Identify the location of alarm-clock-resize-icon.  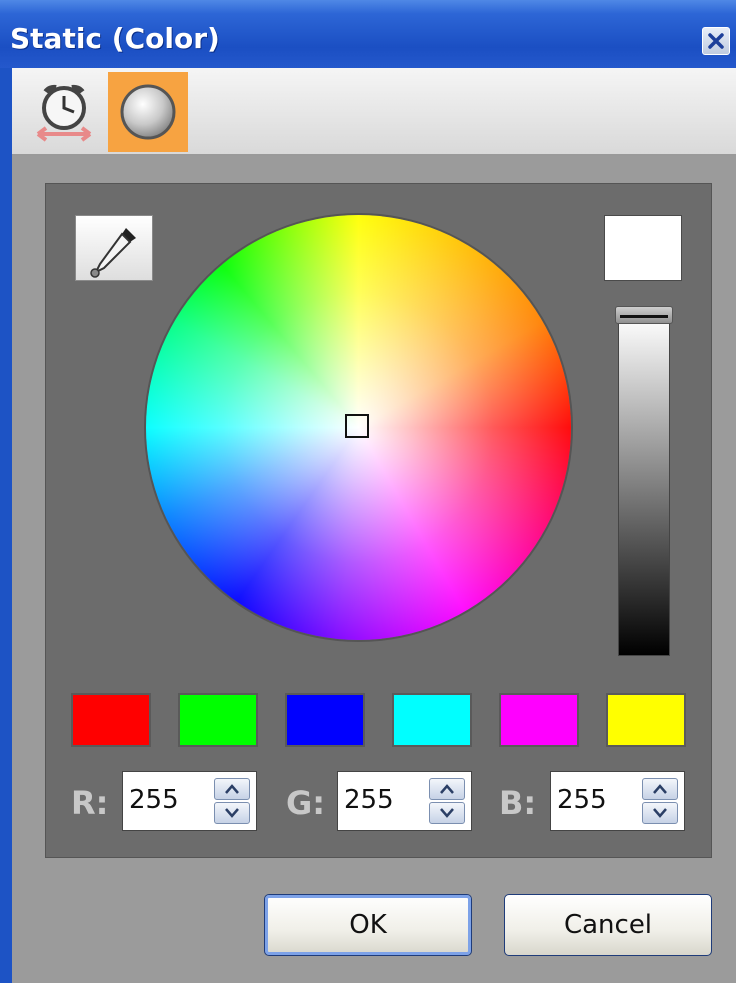
(64, 113).